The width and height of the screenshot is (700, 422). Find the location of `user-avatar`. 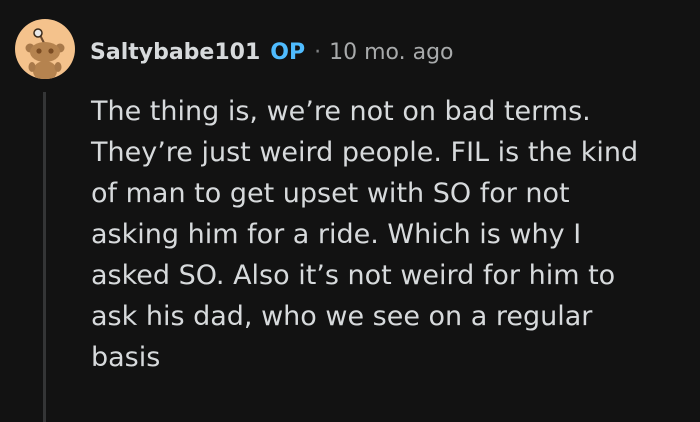

user-avatar is located at coordinates (45, 49).